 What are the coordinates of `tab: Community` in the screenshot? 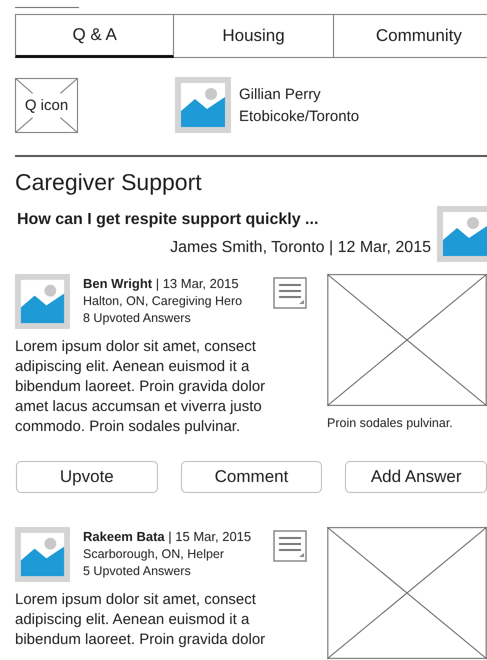 It's located at (410, 36).